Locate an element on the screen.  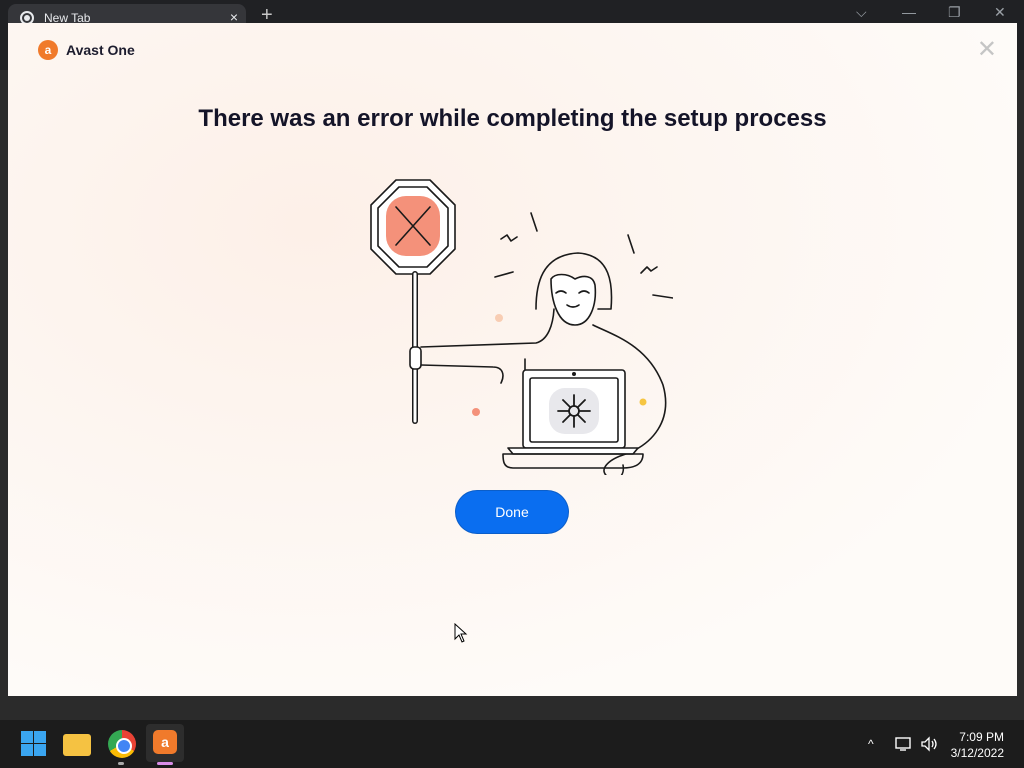
restore-button: ❐ is located at coordinates (954, 12).